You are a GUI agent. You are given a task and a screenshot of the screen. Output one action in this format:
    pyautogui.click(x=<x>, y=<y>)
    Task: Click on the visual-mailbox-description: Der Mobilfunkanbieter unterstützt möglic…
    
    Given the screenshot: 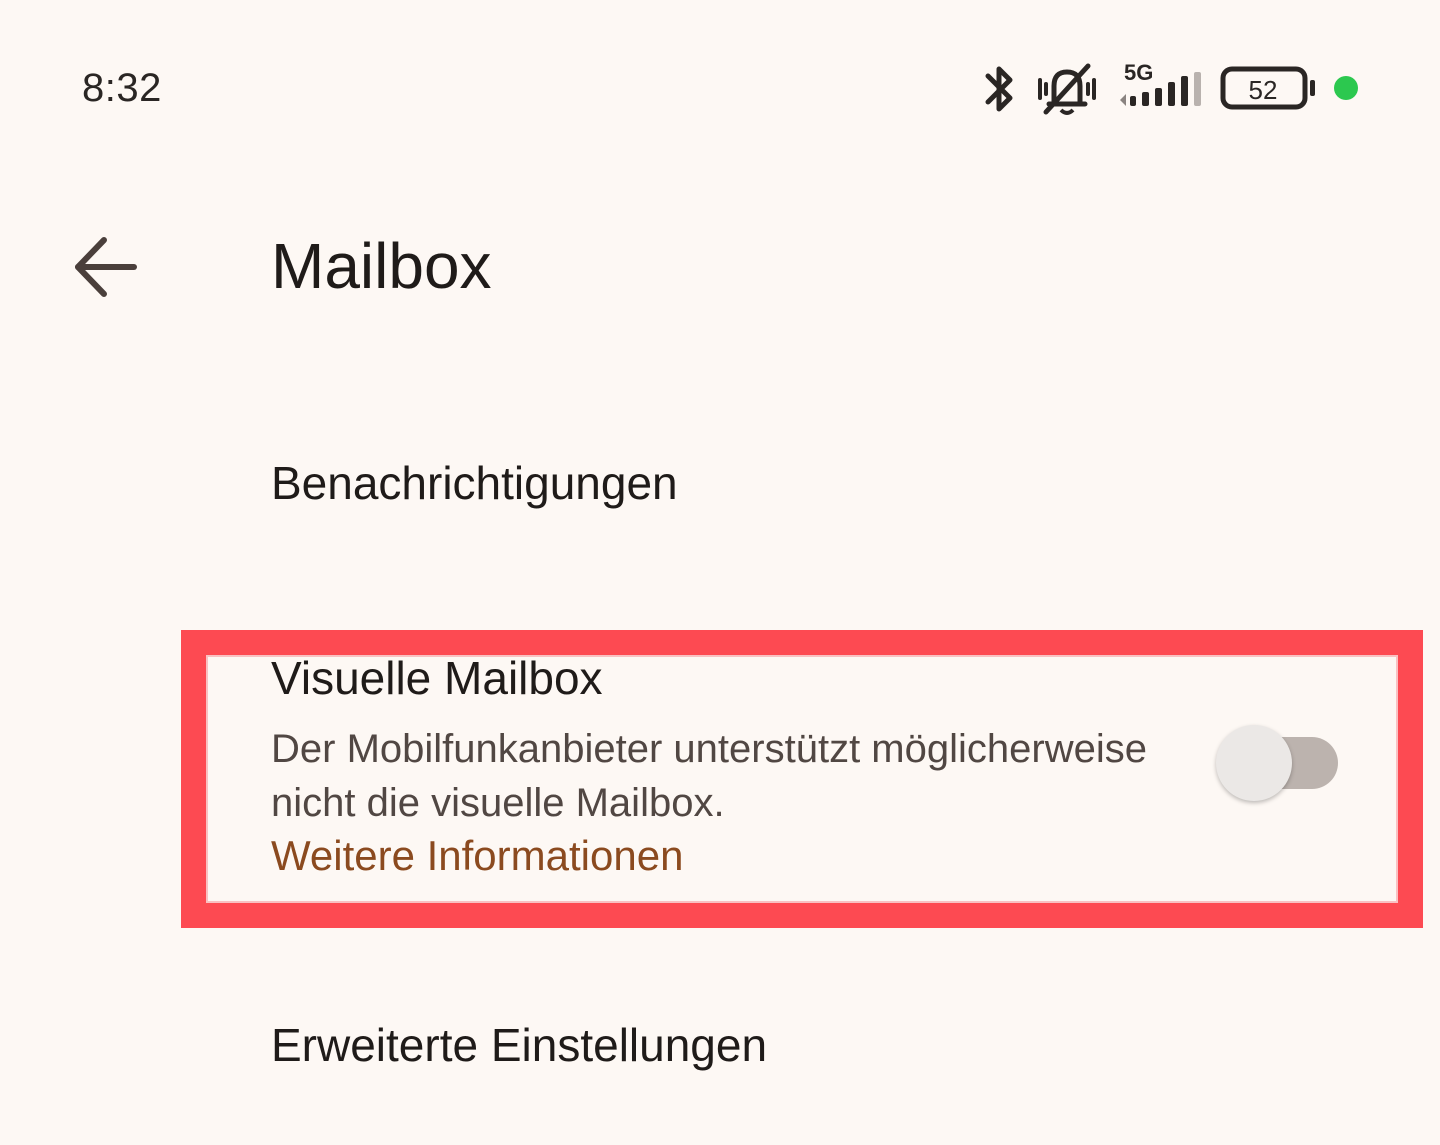 What is the action you would take?
    pyautogui.click(x=709, y=776)
    